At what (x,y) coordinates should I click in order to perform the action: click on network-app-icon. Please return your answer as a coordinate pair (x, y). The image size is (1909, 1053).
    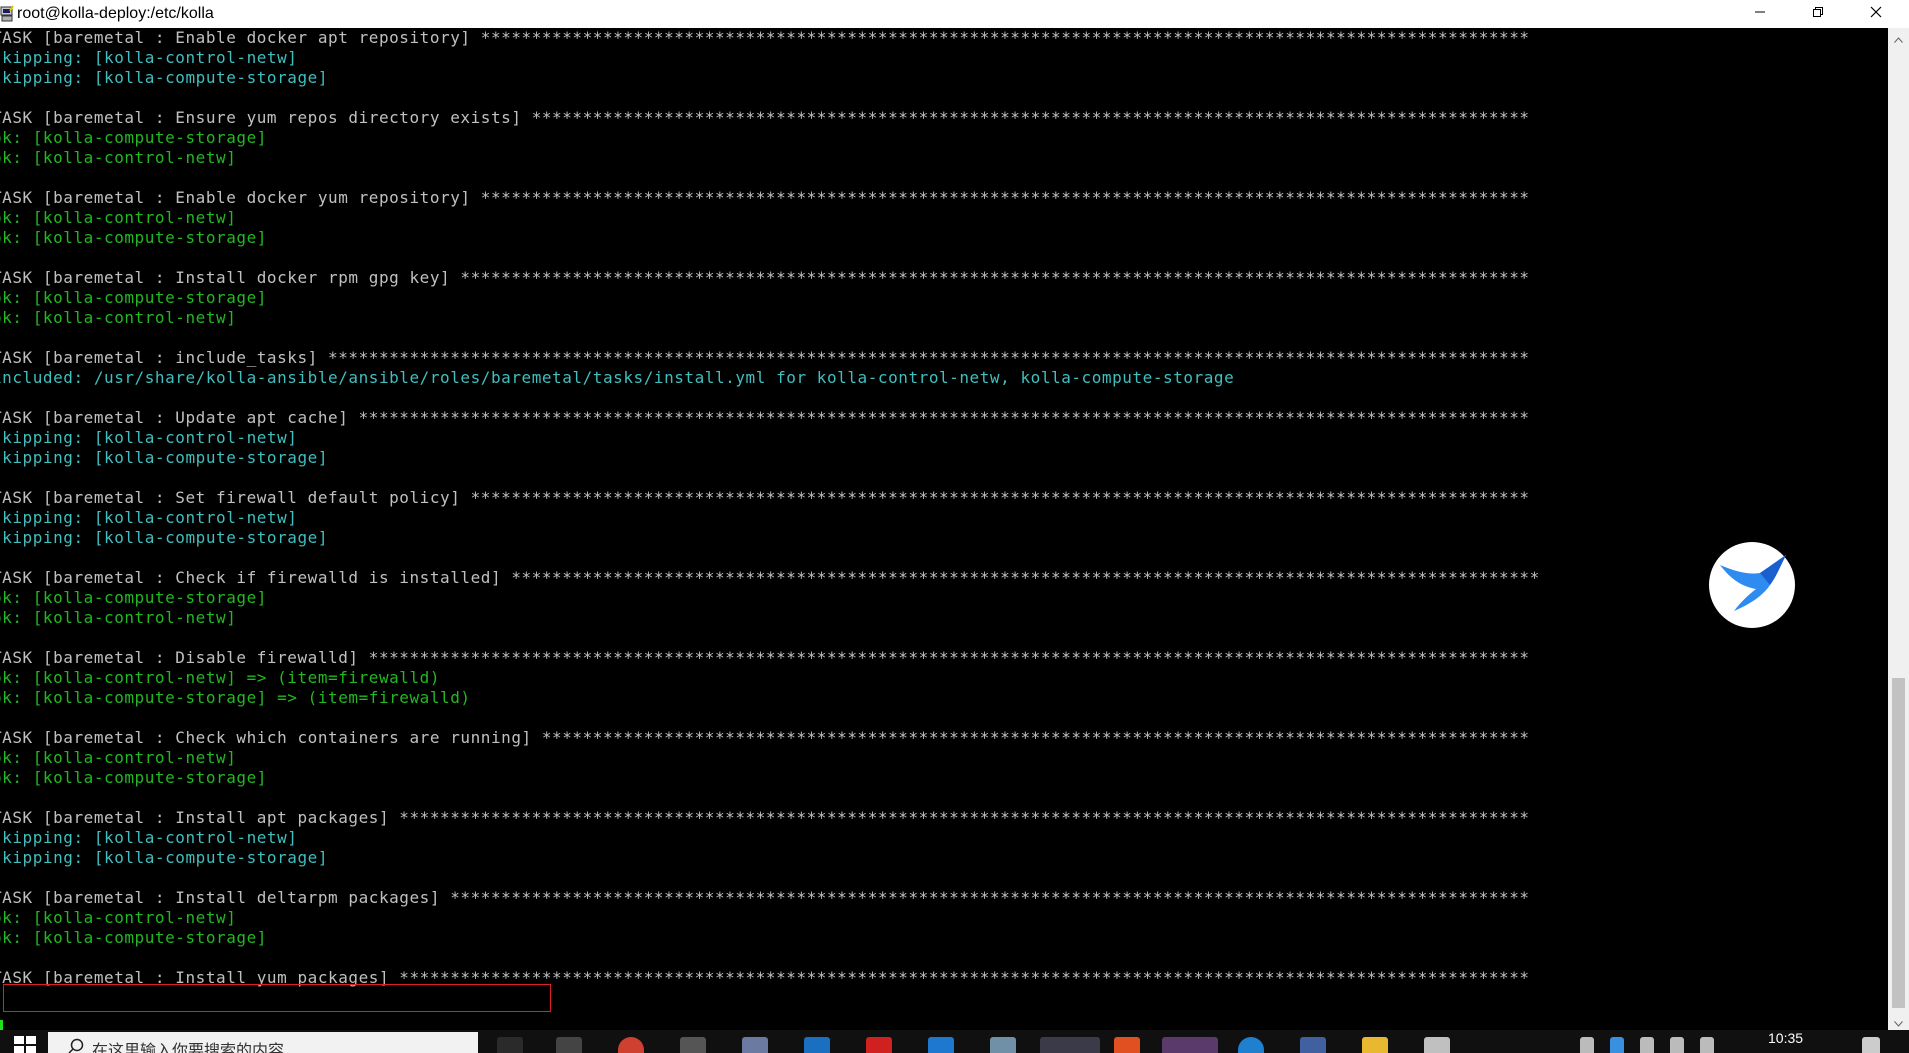
    Looking at the image, I should click on (1313, 1045).